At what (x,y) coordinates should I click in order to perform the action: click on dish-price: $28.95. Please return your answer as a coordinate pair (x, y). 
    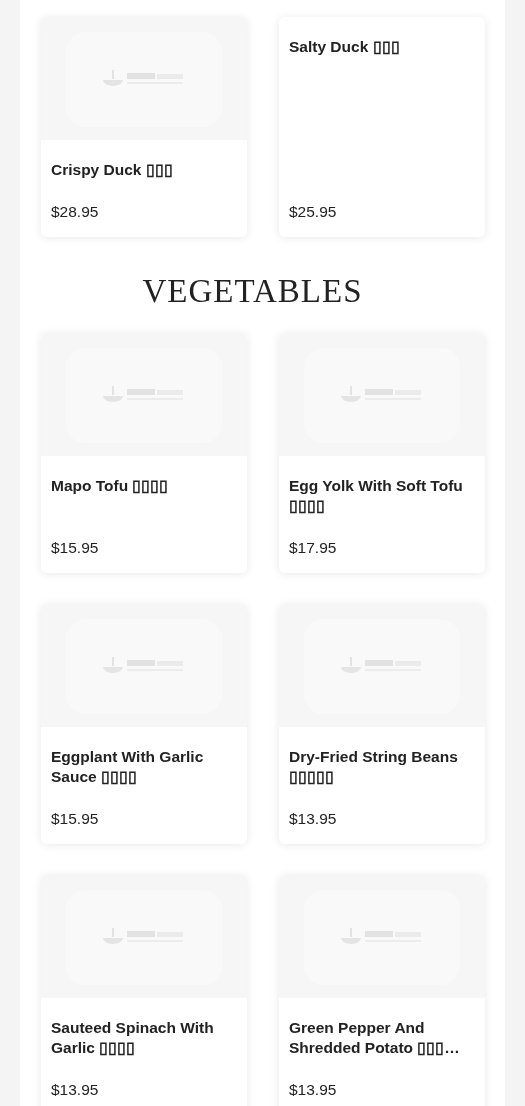
    Looking at the image, I should click on (75, 211).